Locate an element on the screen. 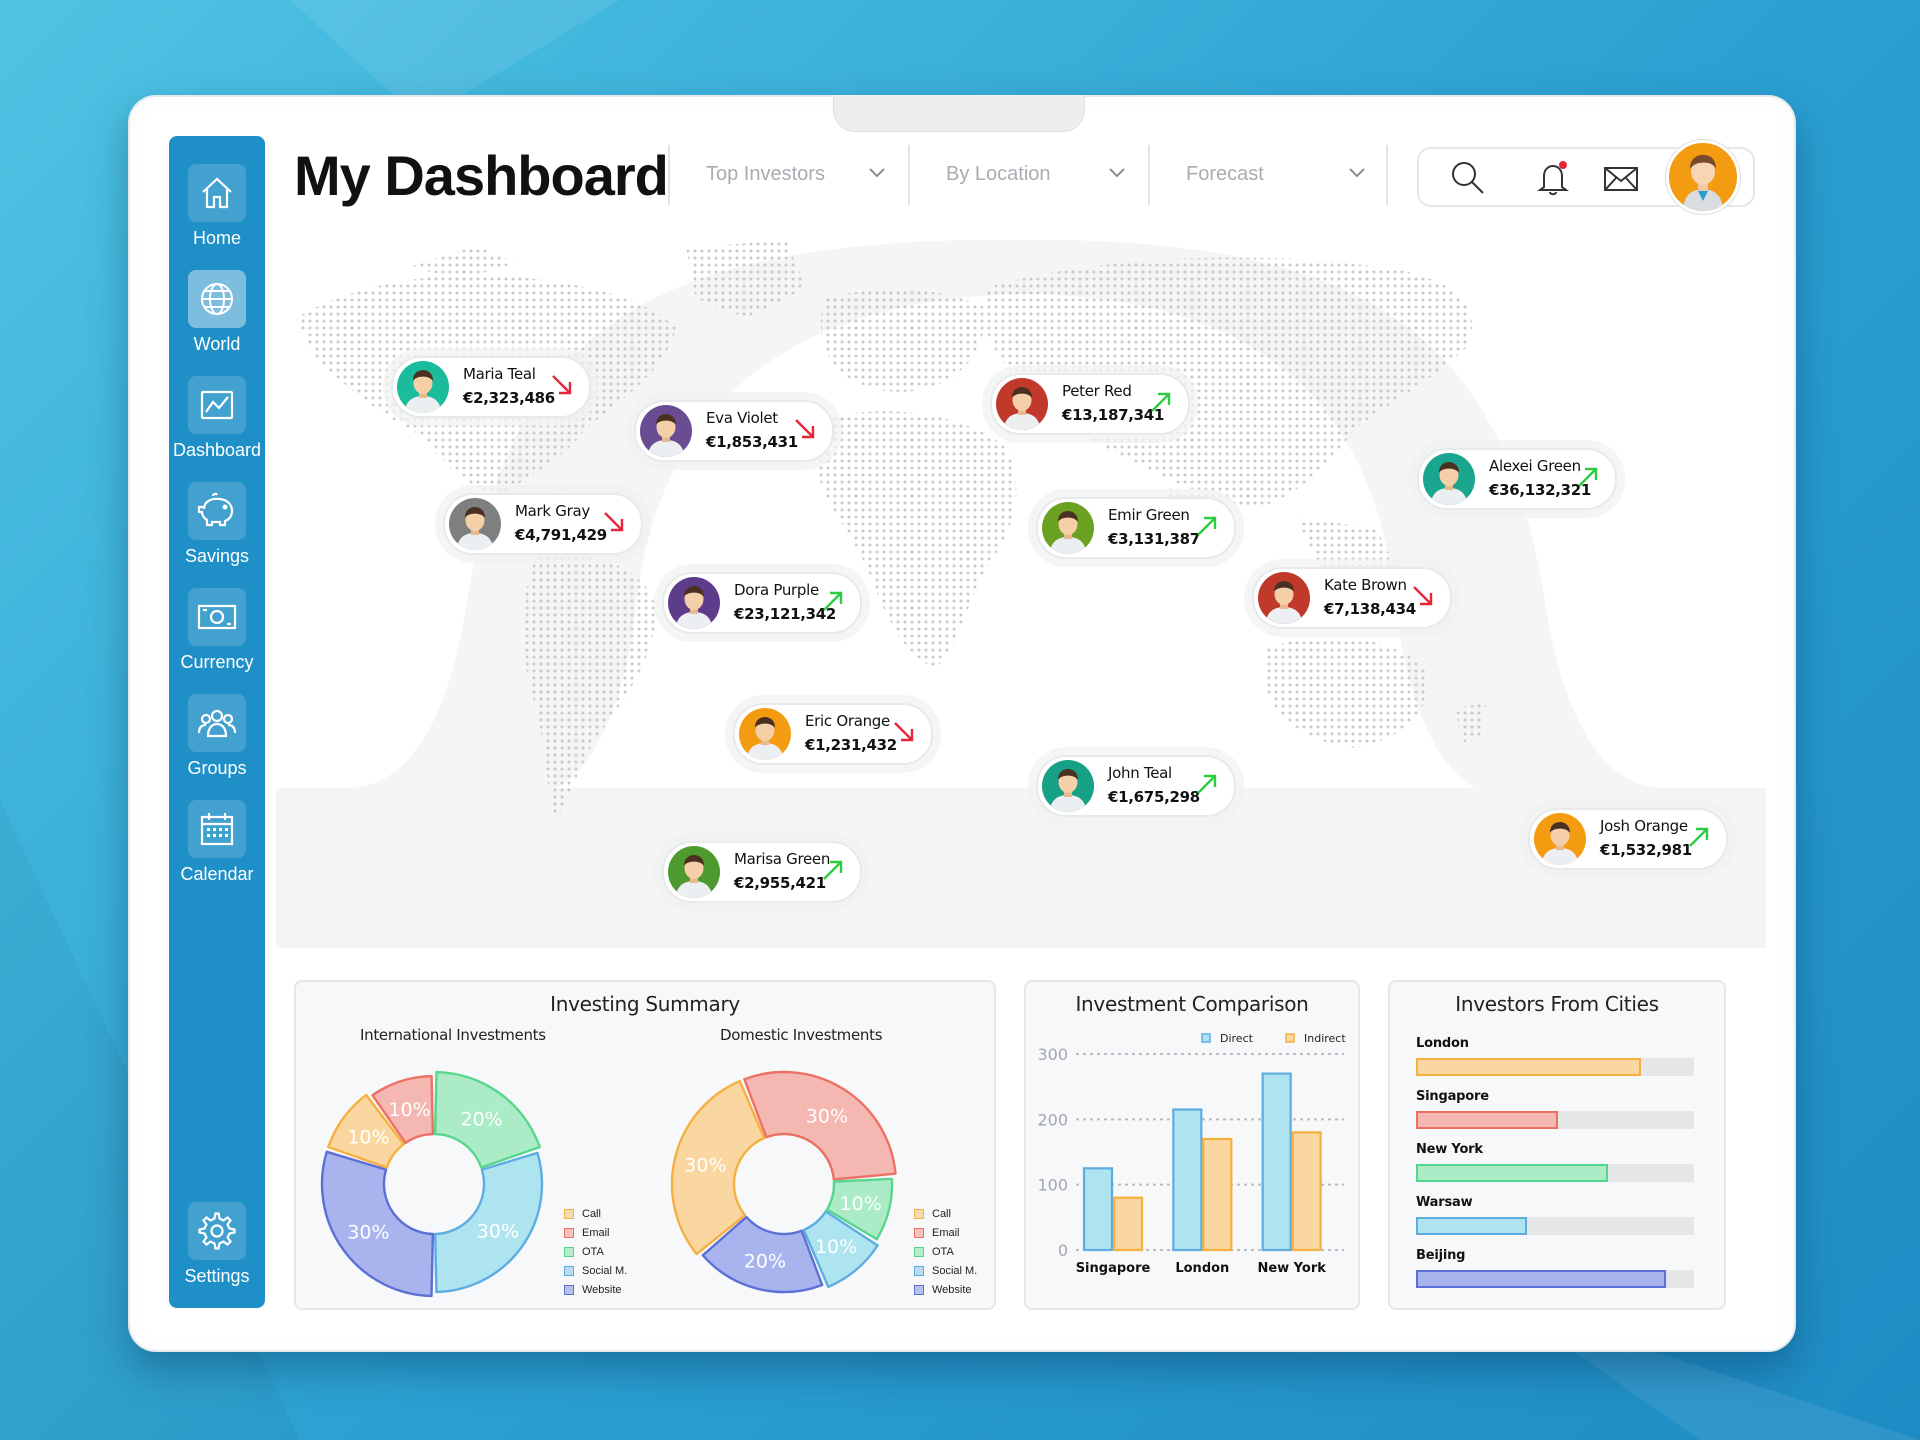 The width and height of the screenshot is (1920, 1440). y-tick-label: 300 is located at coordinates (1052, 1054).